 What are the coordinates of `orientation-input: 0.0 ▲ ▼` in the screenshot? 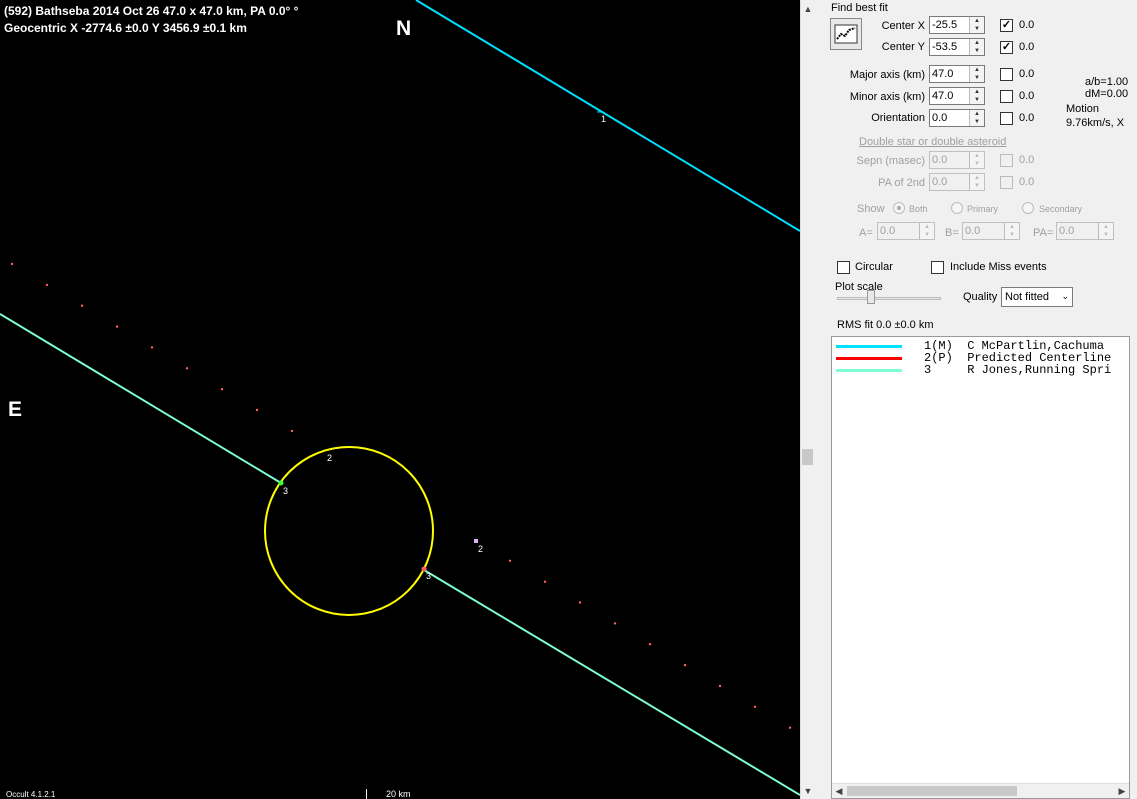 It's located at (957, 118).